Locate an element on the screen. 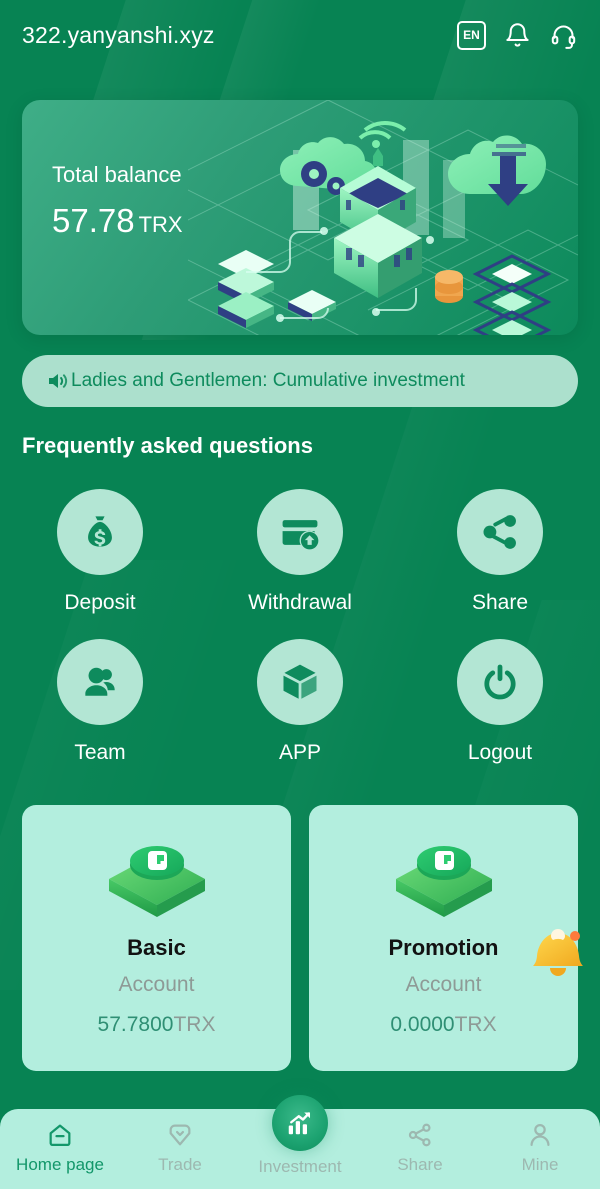  speaker-icon is located at coordinates (58, 381).